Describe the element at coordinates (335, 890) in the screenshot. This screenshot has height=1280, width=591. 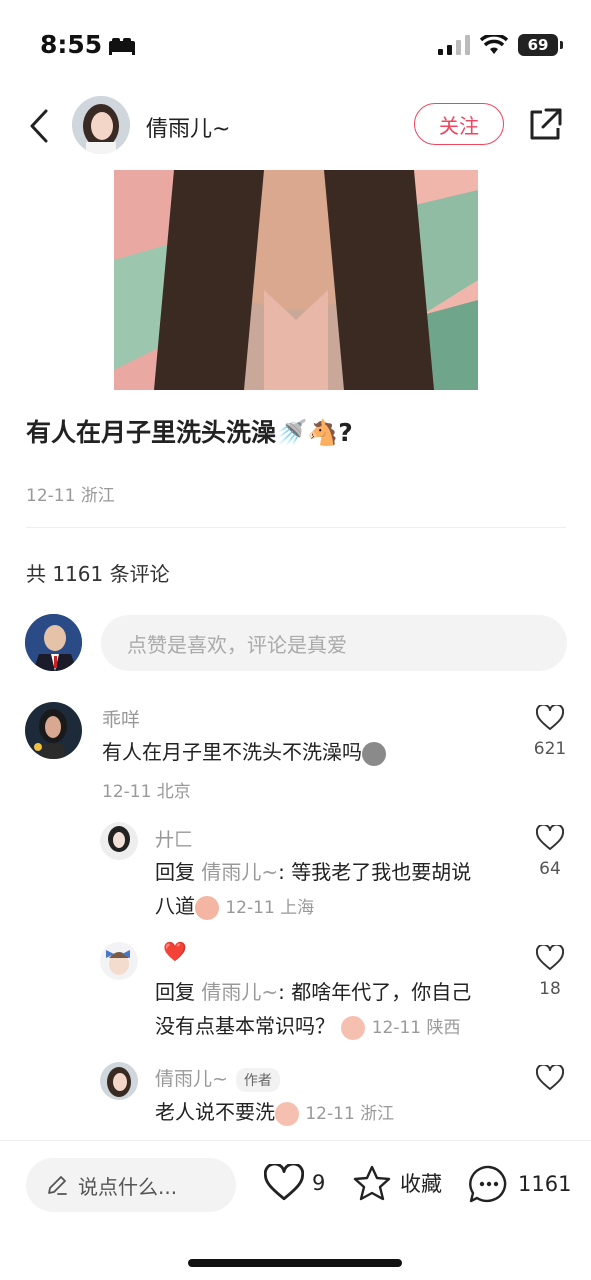
I see `reply-text: 回复 倩雨儿~: 等我老了我也要胡说 八道 12-11 上海` at that location.